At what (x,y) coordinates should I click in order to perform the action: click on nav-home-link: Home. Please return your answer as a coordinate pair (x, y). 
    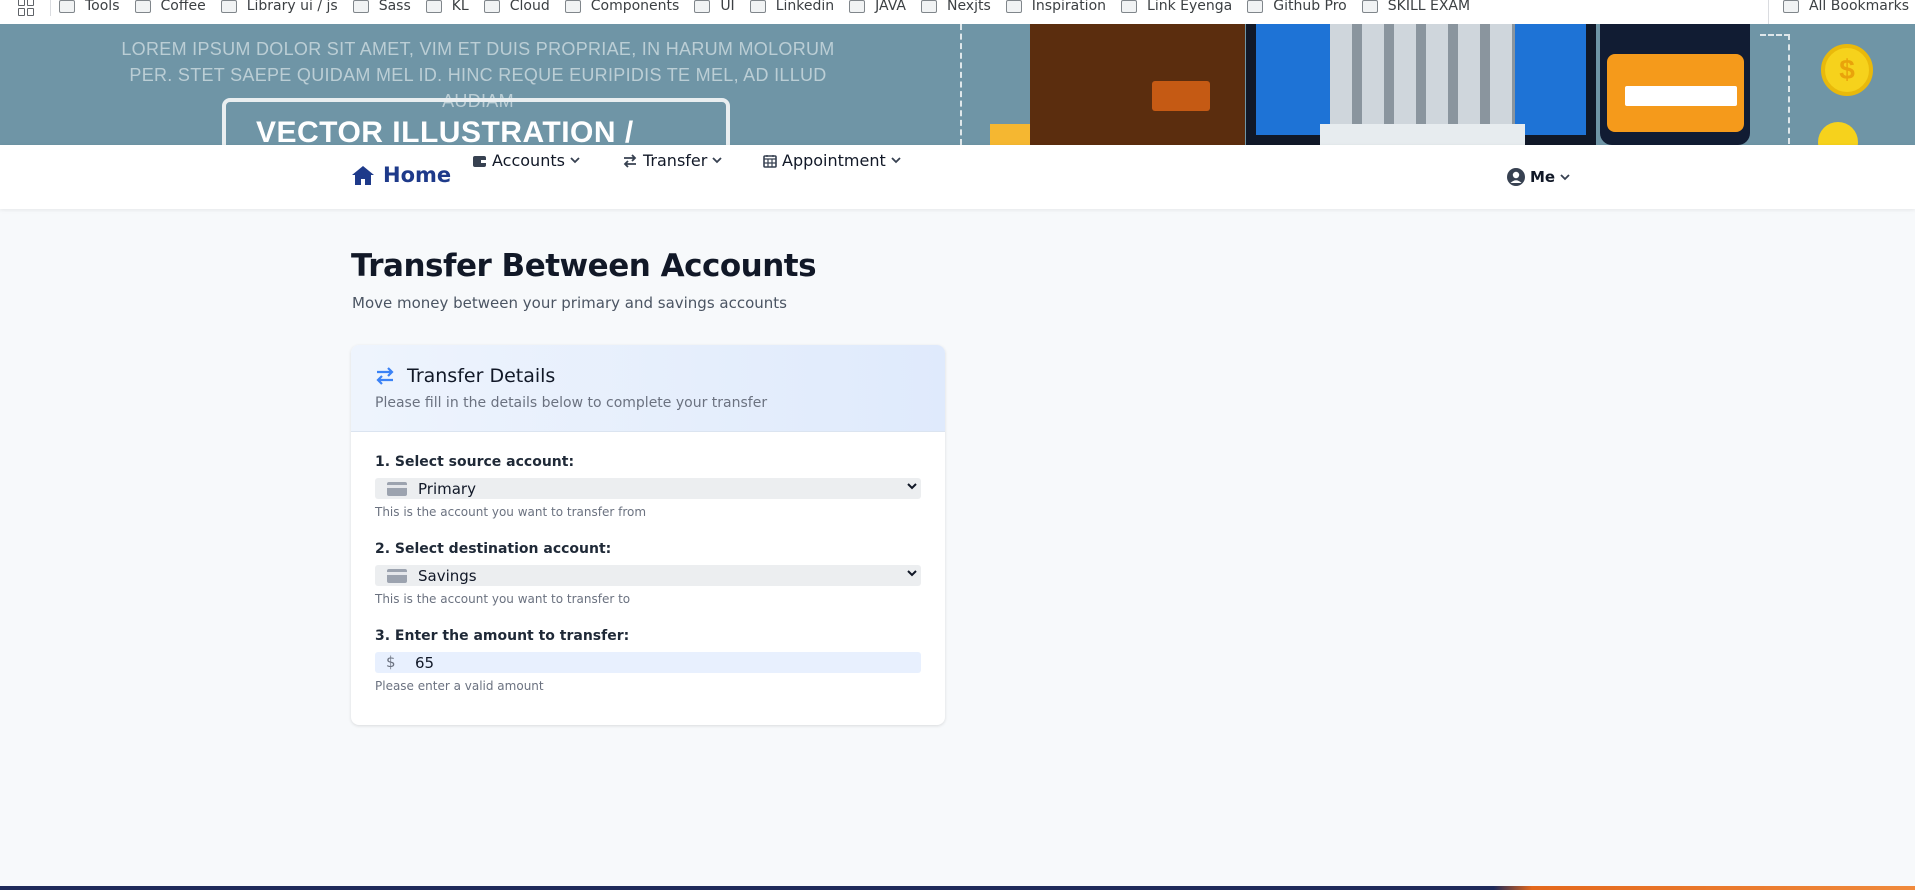
    Looking at the image, I should click on (401, 175).